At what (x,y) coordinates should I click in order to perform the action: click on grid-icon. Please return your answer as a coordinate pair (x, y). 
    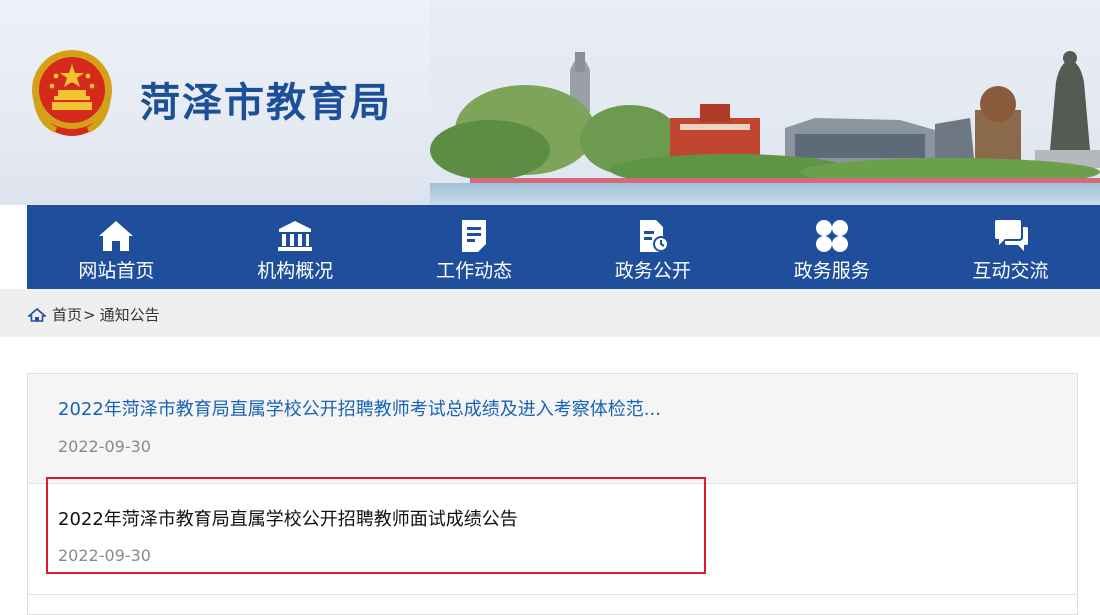
    Looking at the image, I should click on (832, 236).